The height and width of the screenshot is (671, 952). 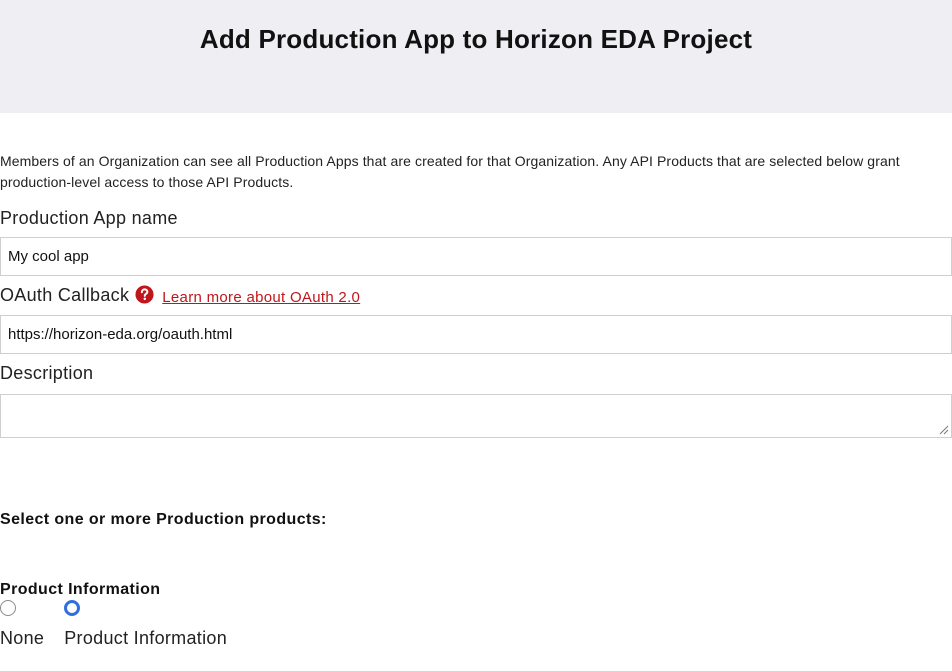 I want to click on description-textarea, so click(x=476, y=416).